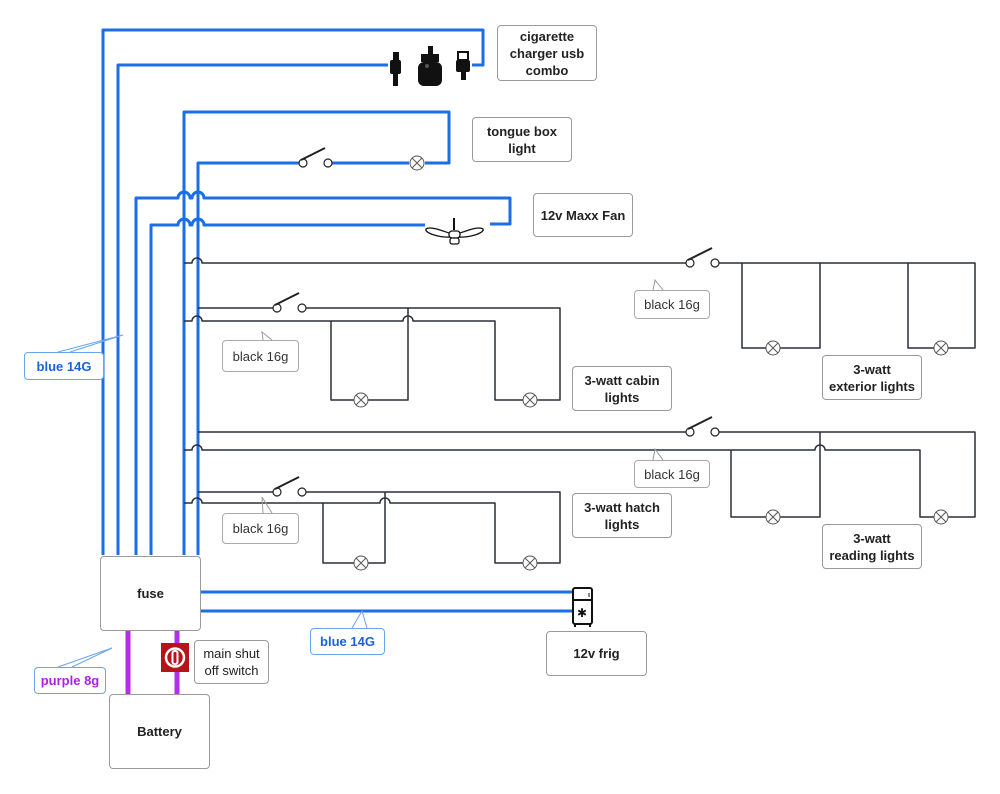 The image size is (1000, 794). I want to click on fan-label: 12v Maxx Fan, so click(583, 215).